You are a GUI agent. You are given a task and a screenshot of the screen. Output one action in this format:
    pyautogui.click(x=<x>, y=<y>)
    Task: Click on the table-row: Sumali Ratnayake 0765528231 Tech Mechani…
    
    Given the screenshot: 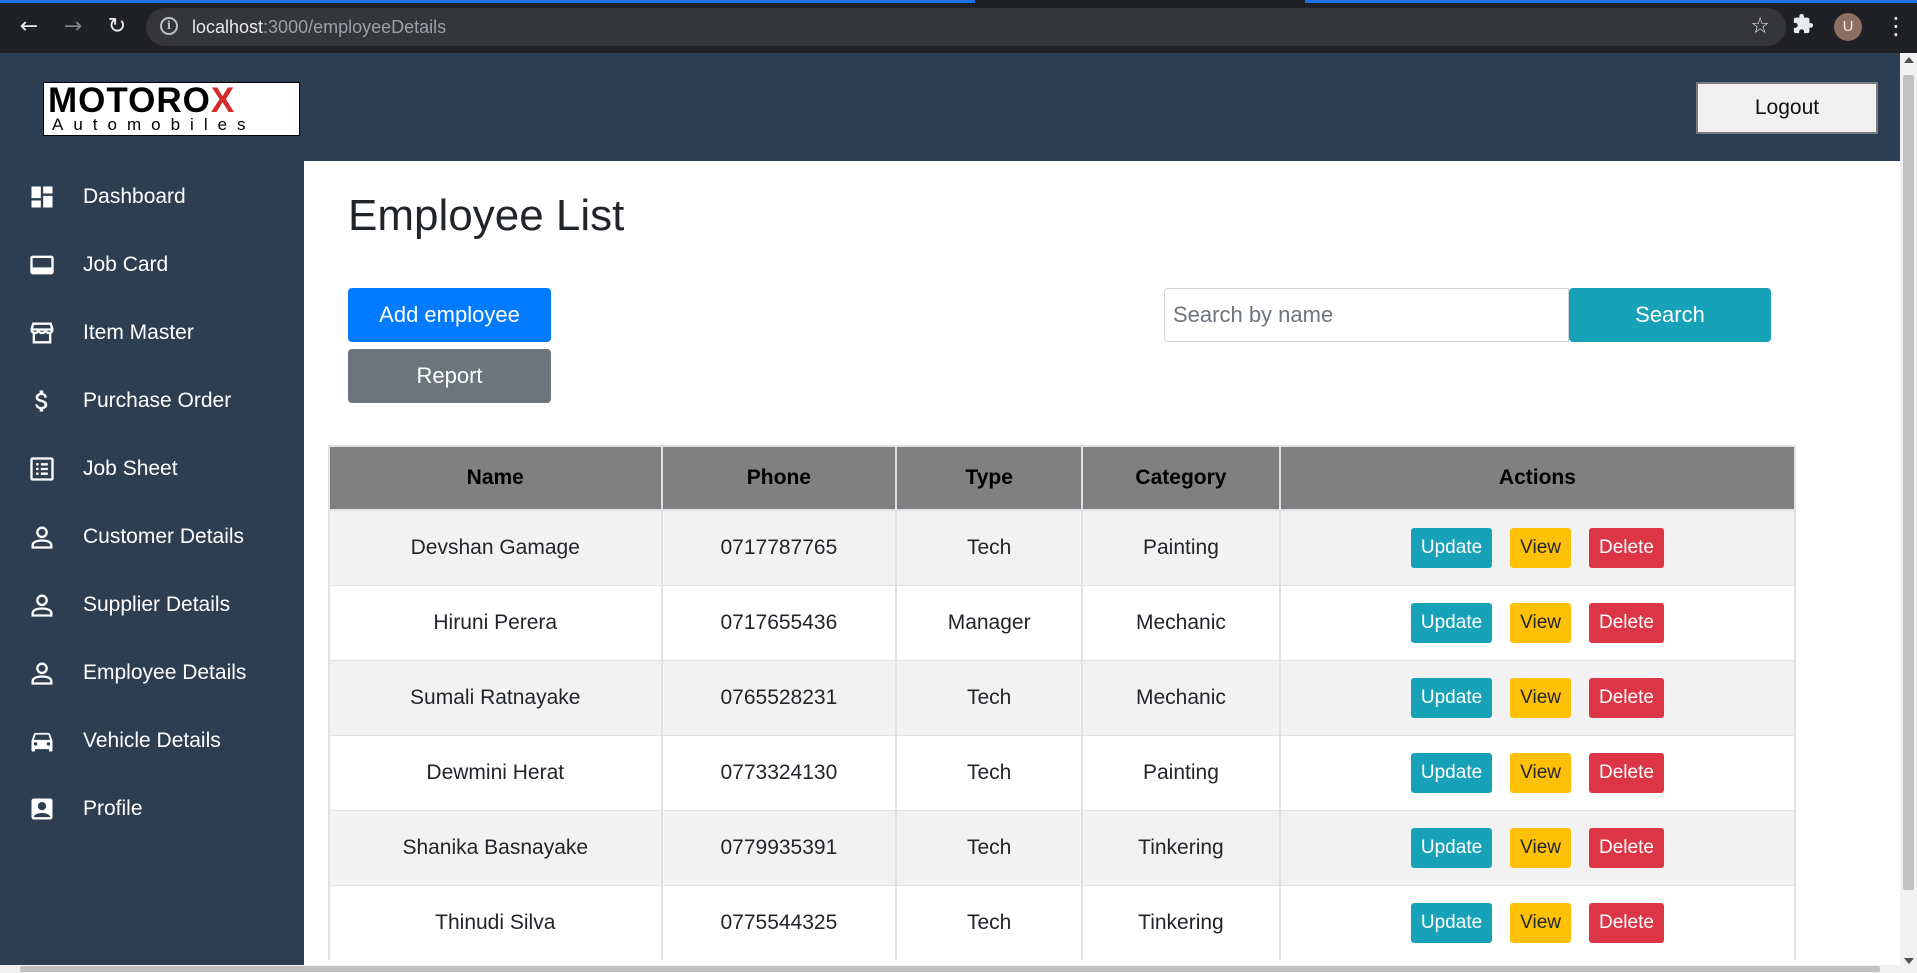 What is the action you would take?
    pyautogui.click(x=1062, y=697)
    